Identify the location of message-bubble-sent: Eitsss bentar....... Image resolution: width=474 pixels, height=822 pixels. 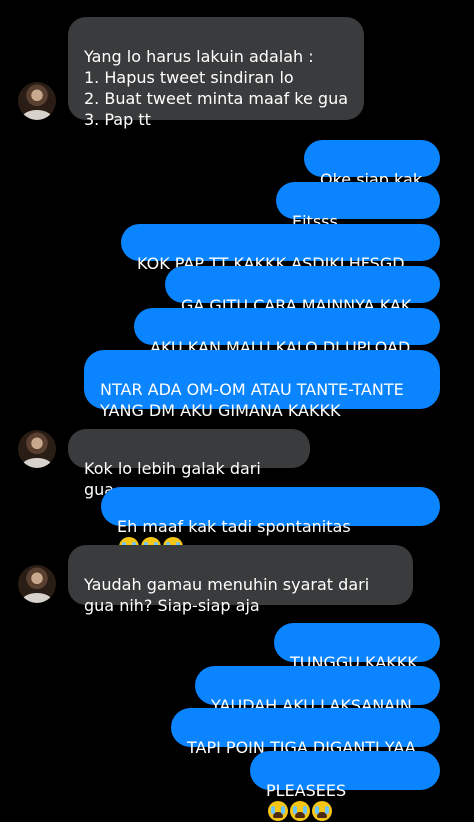
(358, 217).